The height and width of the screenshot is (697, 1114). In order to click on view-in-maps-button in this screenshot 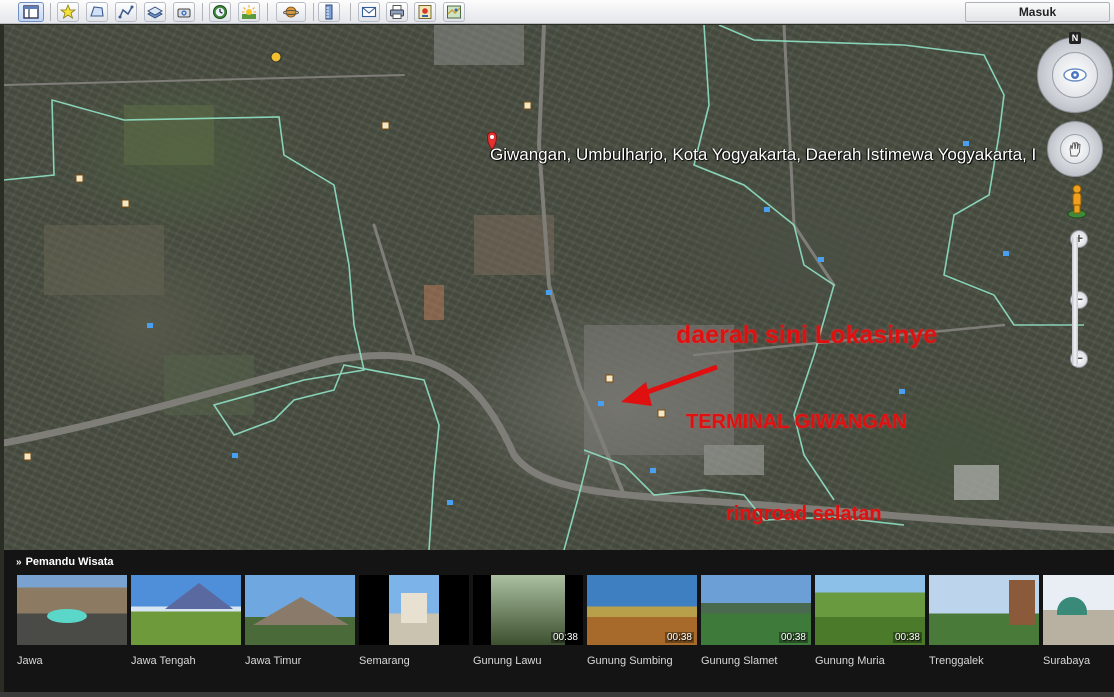, I will do `click(454, 12)`.